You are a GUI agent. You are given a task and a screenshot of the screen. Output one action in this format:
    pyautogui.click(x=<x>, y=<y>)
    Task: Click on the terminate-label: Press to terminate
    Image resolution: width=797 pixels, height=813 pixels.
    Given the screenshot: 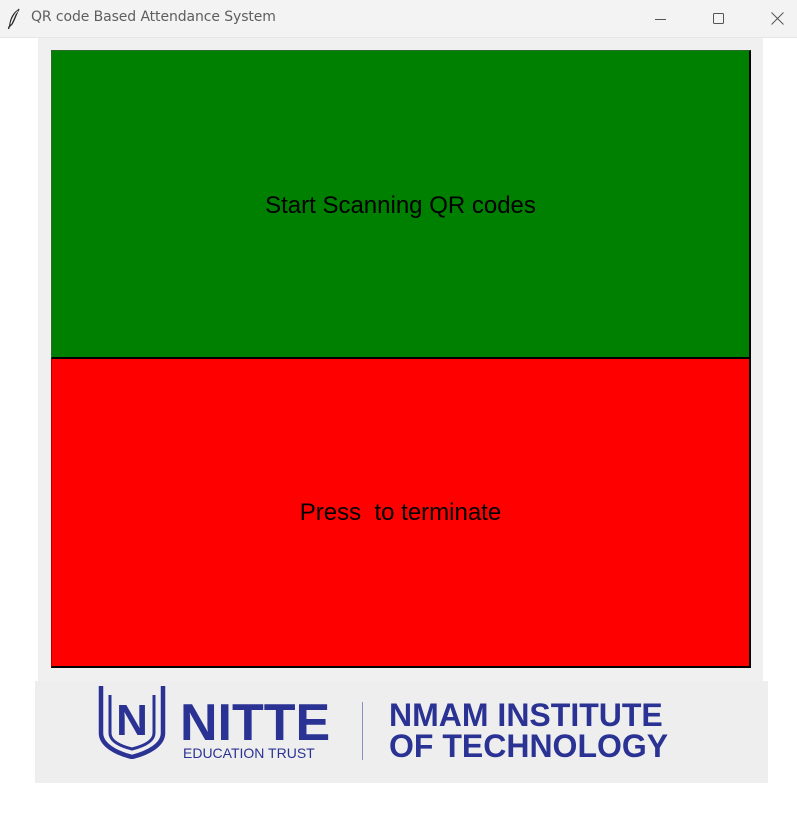 What is the action you would take?
    pyautogui.click(x=400, y=512)
    